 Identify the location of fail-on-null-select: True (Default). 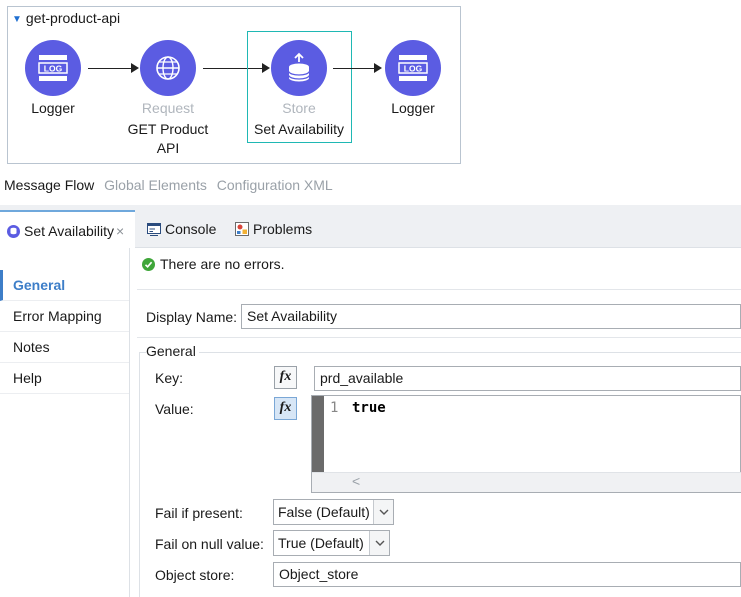
(331, 543).